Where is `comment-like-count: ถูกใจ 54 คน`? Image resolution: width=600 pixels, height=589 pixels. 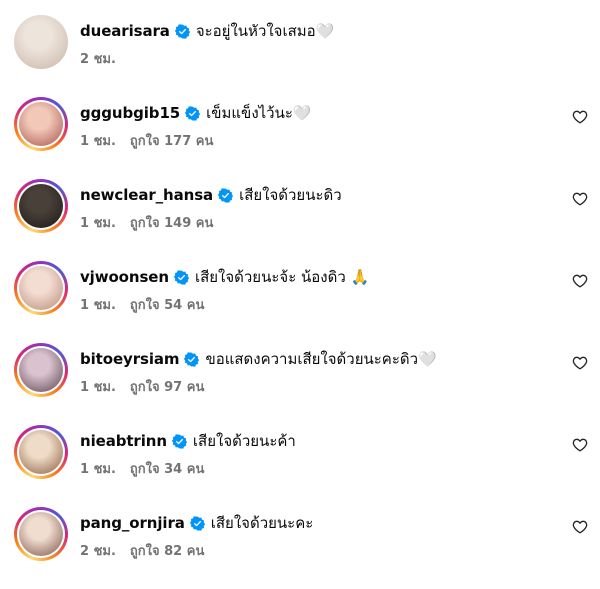 comment-like-count: ถูกใจ 54 คน is located at coordinates (167, 304).